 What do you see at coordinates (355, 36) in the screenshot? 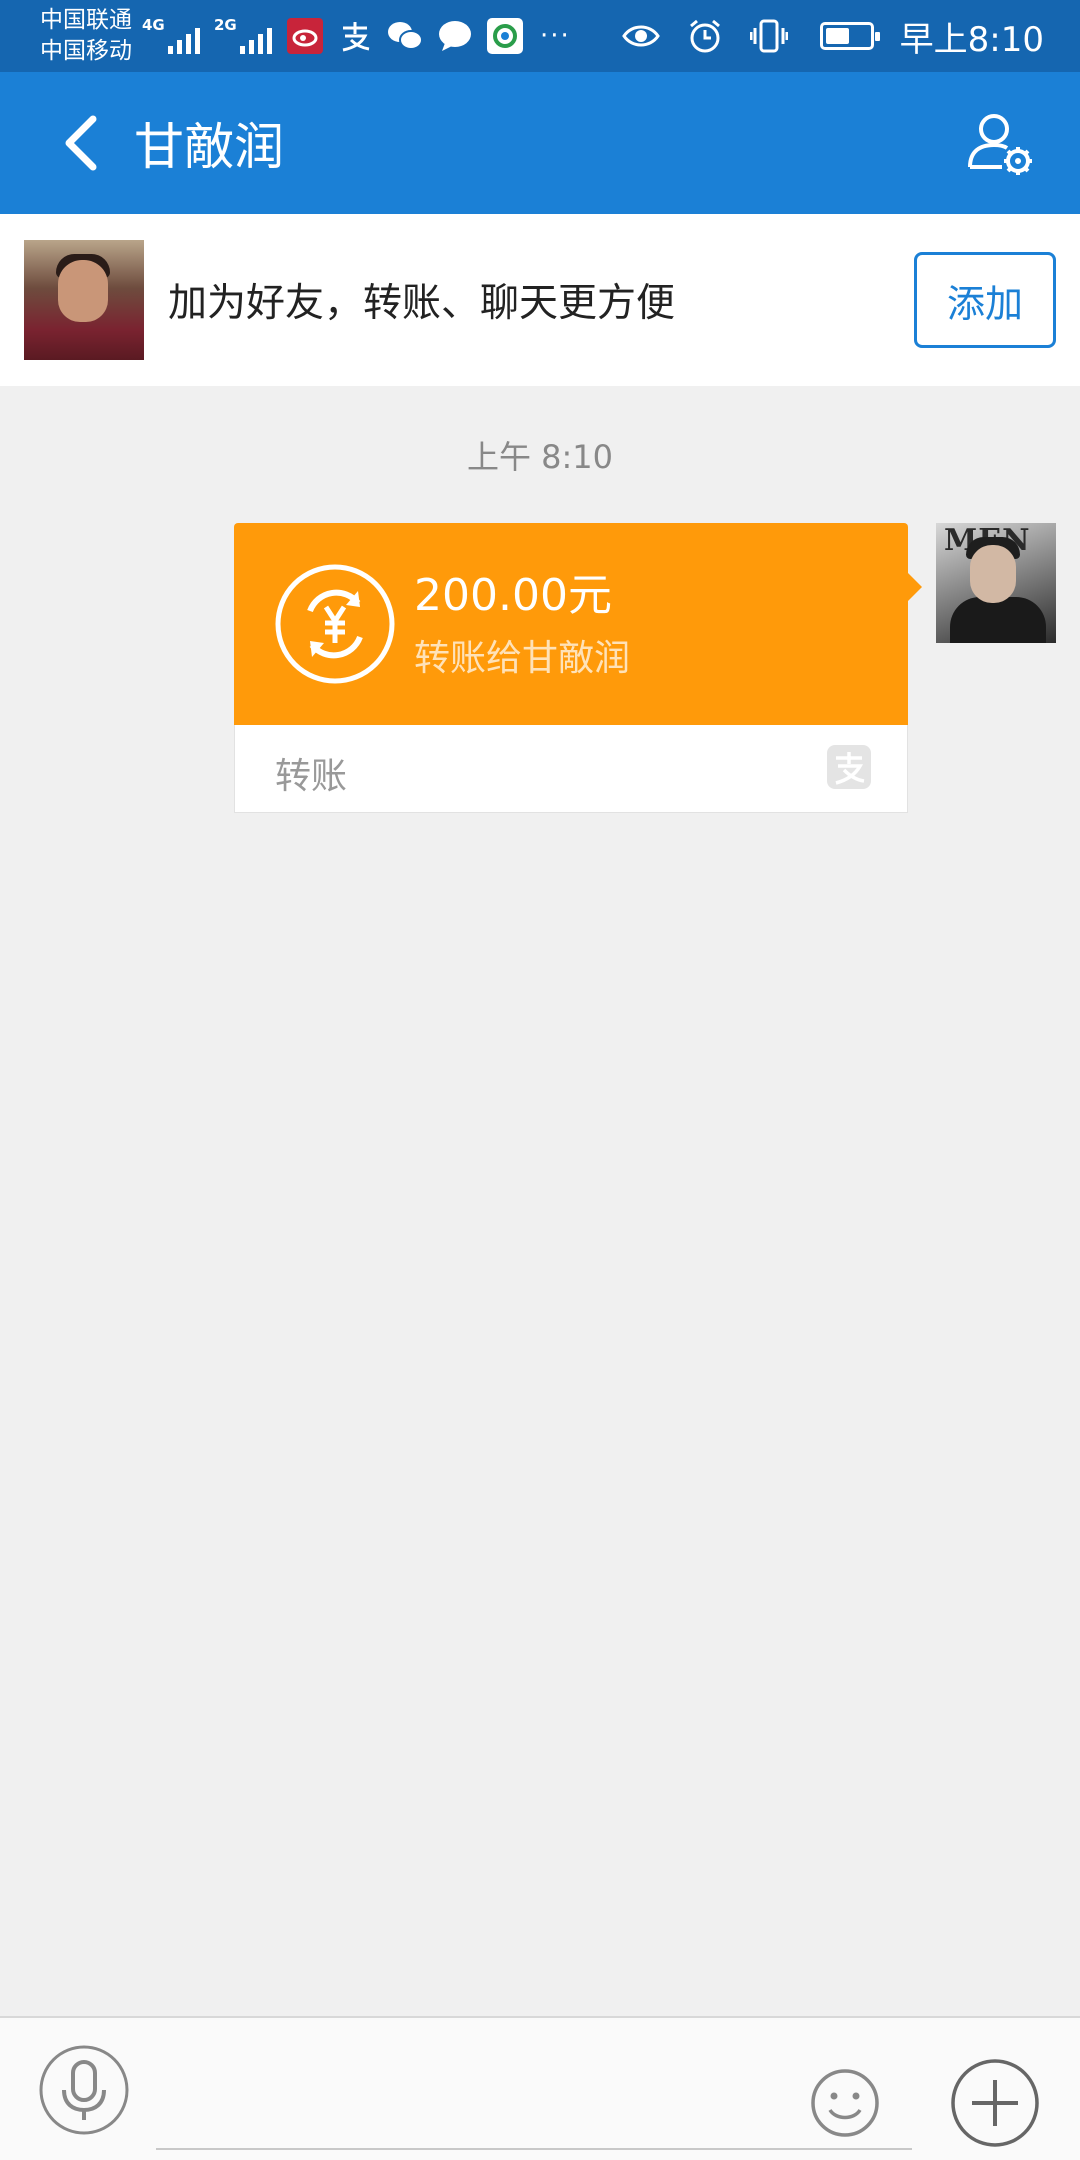
I see `alipay-status-icon` at bounding box center [355, 36].